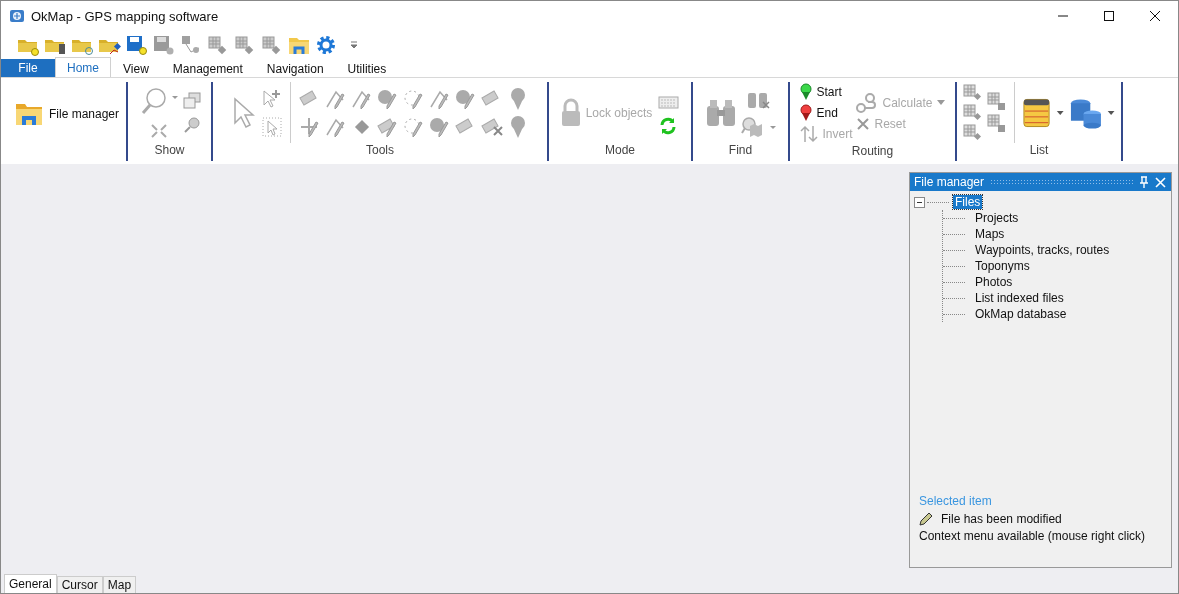  Describe the element at coordinates (295, 68) in the screenshot. I see `ribbon-tab: Navigation` at that location.